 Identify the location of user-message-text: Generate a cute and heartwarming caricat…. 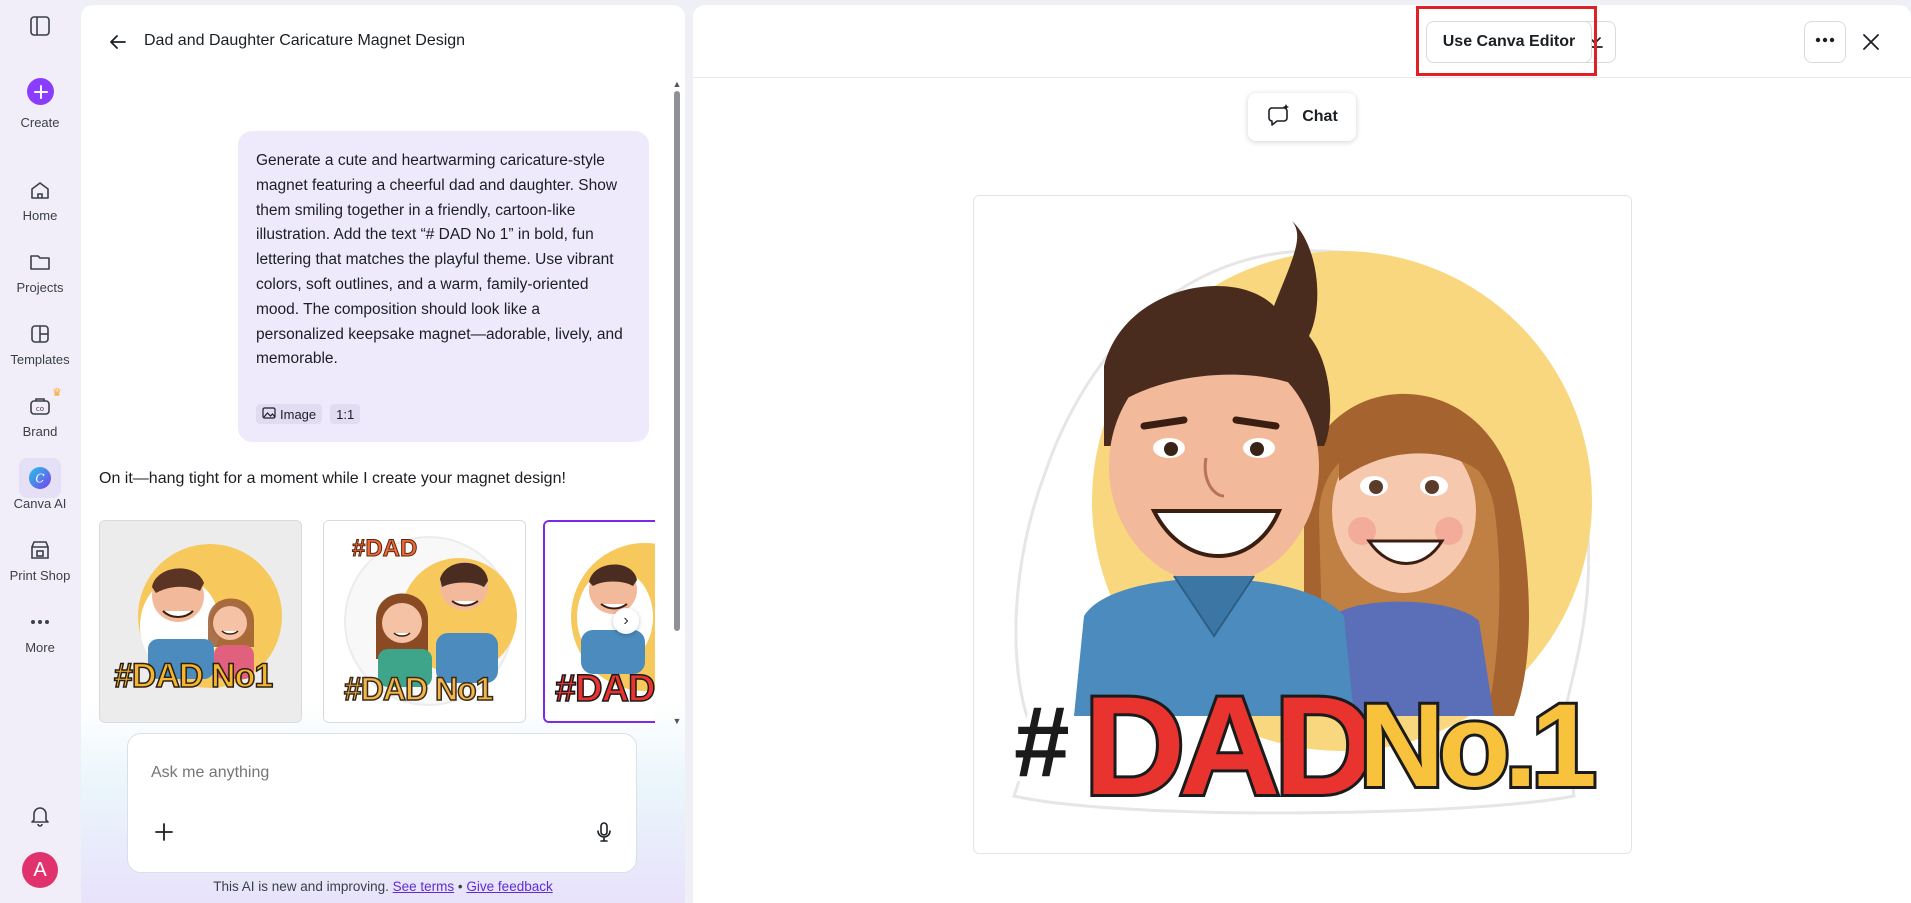
(439, 260).